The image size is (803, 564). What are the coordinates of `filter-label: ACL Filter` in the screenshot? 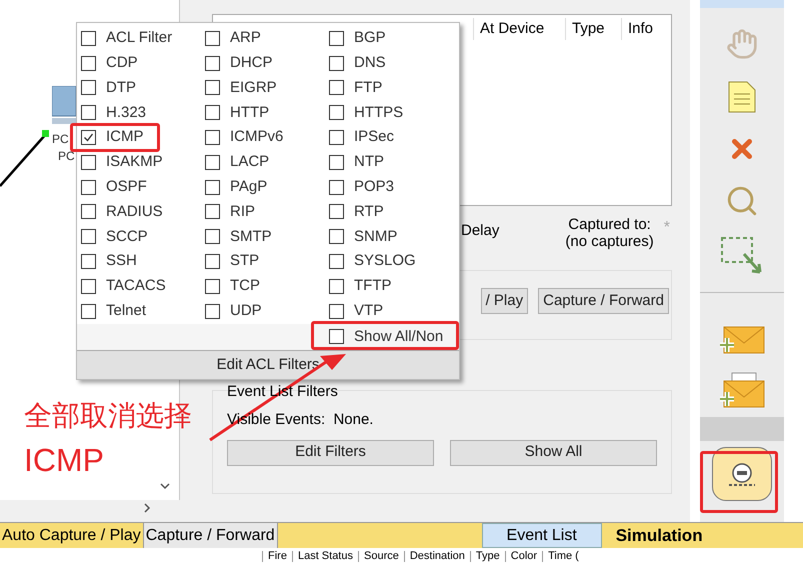 It's located at (139, 38).